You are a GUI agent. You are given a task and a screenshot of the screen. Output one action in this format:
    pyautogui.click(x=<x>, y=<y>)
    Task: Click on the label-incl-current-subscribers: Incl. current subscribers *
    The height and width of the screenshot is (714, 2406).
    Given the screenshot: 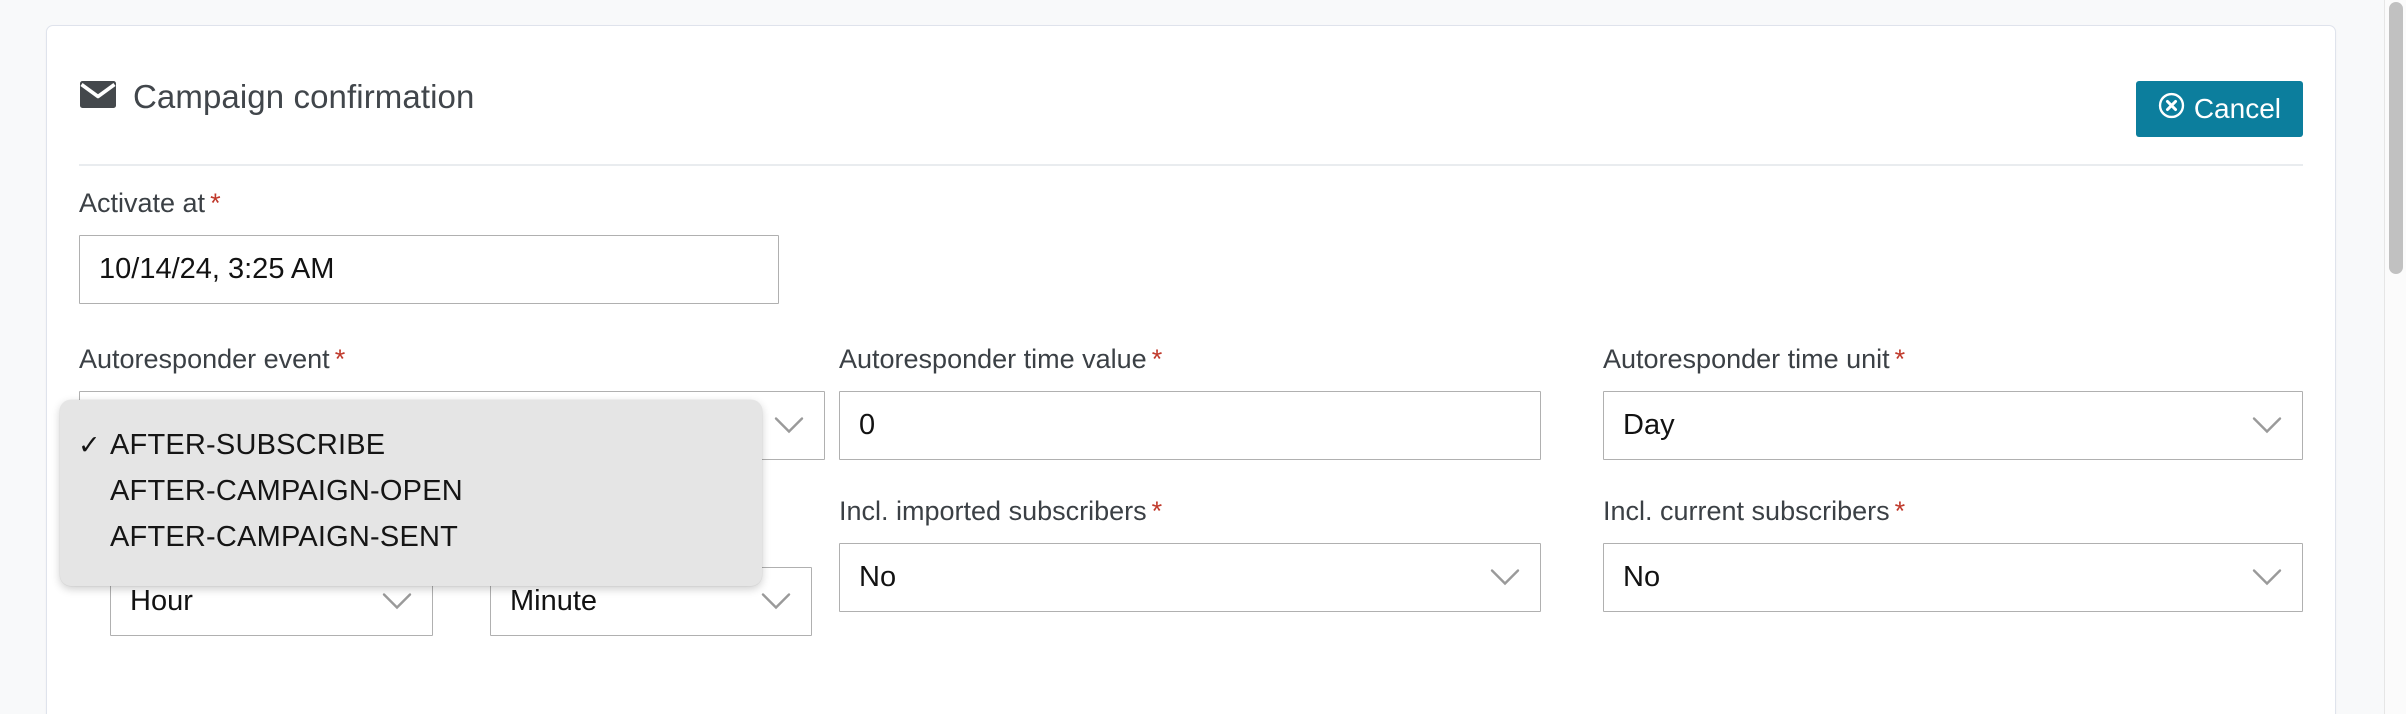 What is the action you would take?
    pyautogui.click(x=1754, y=511)
    